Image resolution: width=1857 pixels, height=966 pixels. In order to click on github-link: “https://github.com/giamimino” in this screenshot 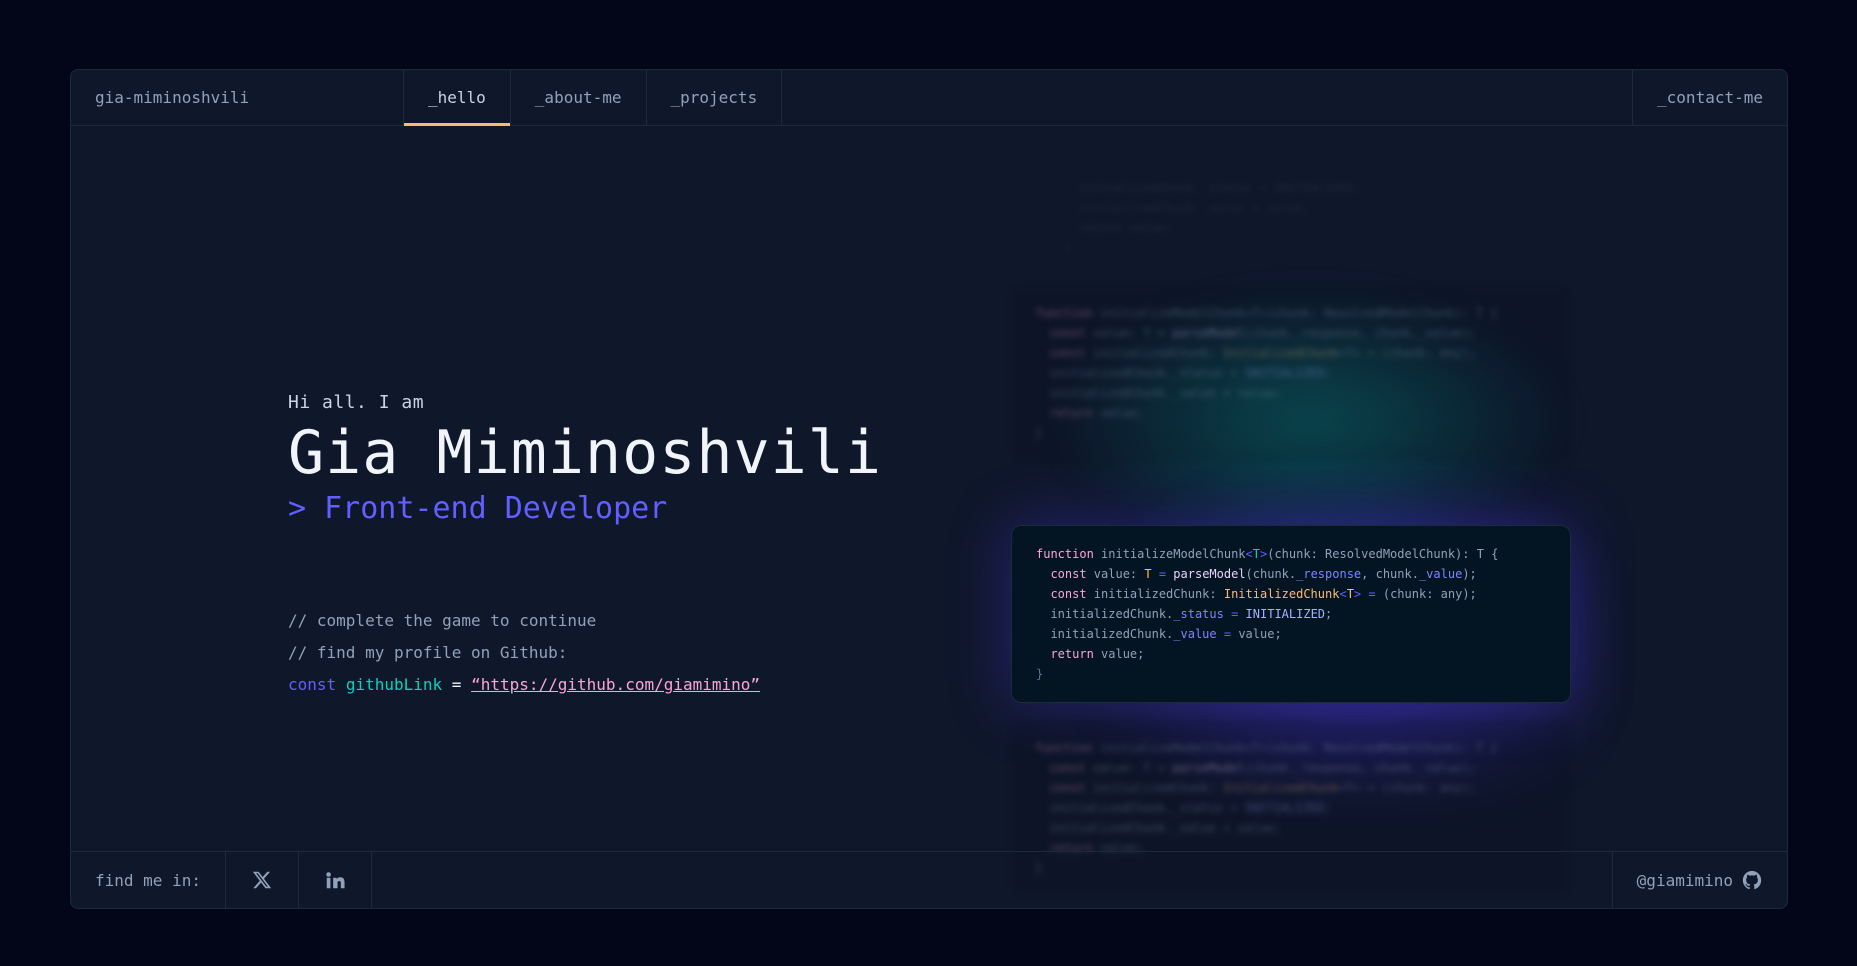, I will do `click(615, 684)`.